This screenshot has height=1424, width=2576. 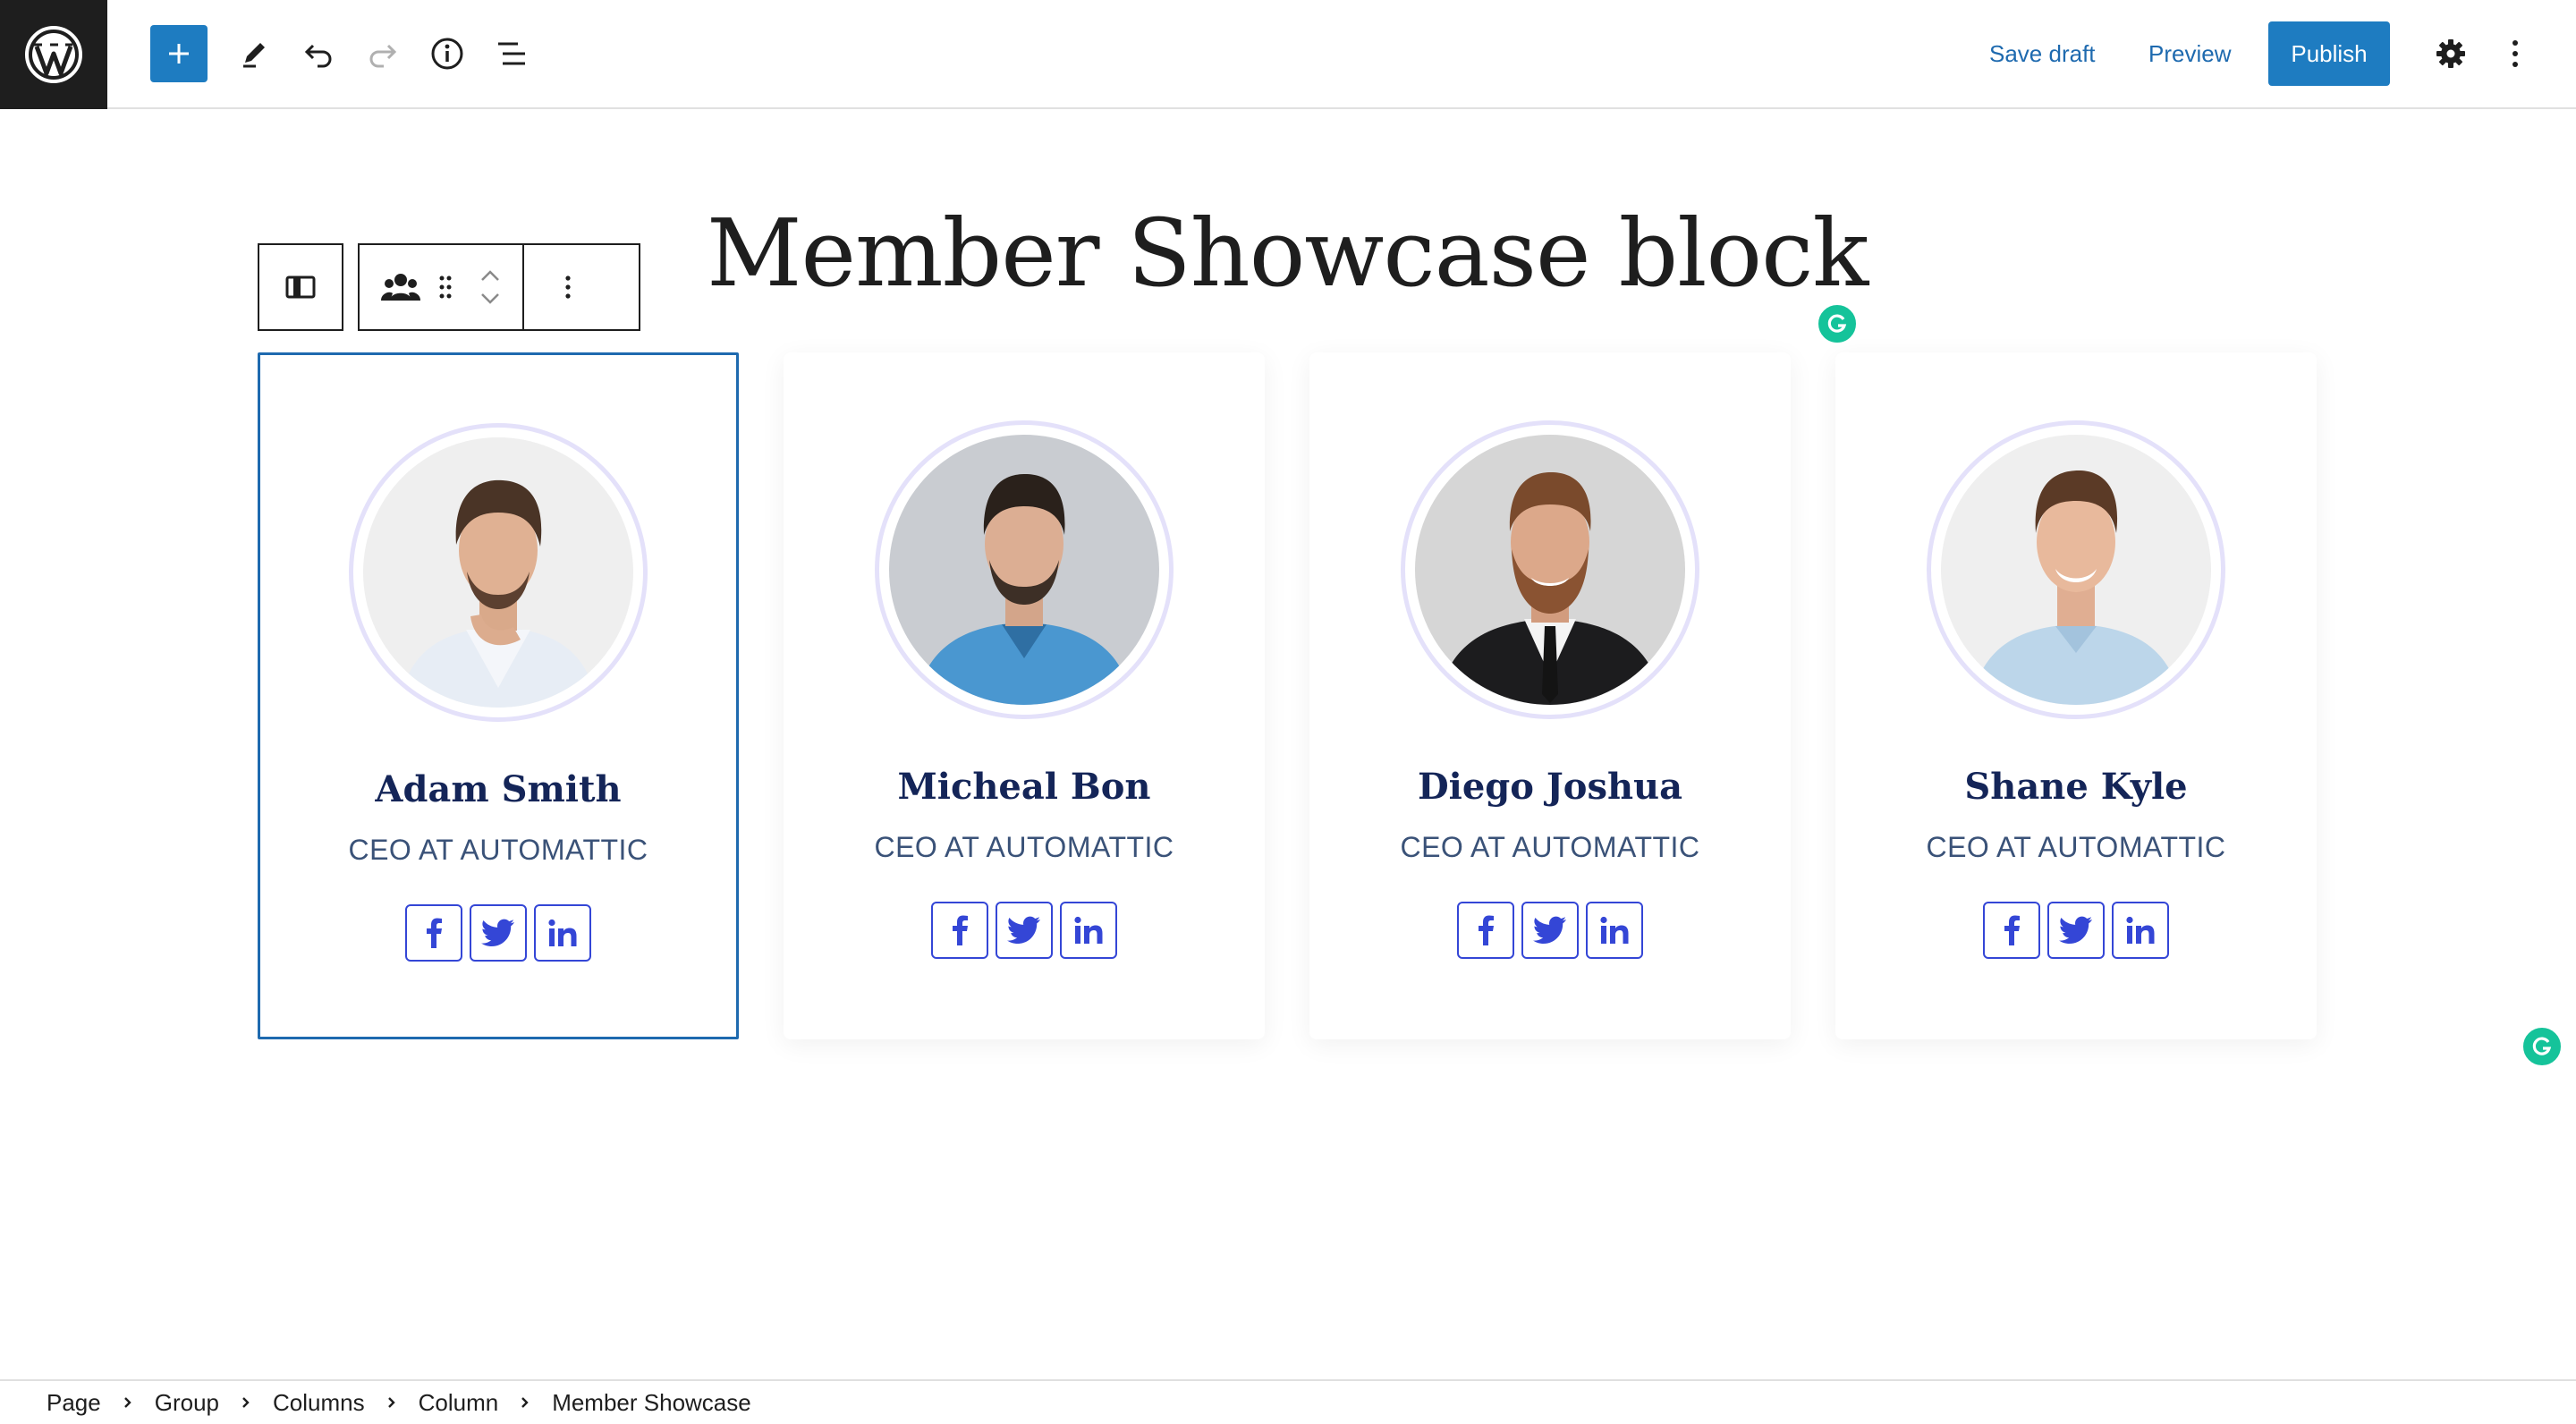 What do you see at coordinates (1024, 787) in the screenshot?
I see `member-name: Micheal Bon` at bounding box center [1024, 787].